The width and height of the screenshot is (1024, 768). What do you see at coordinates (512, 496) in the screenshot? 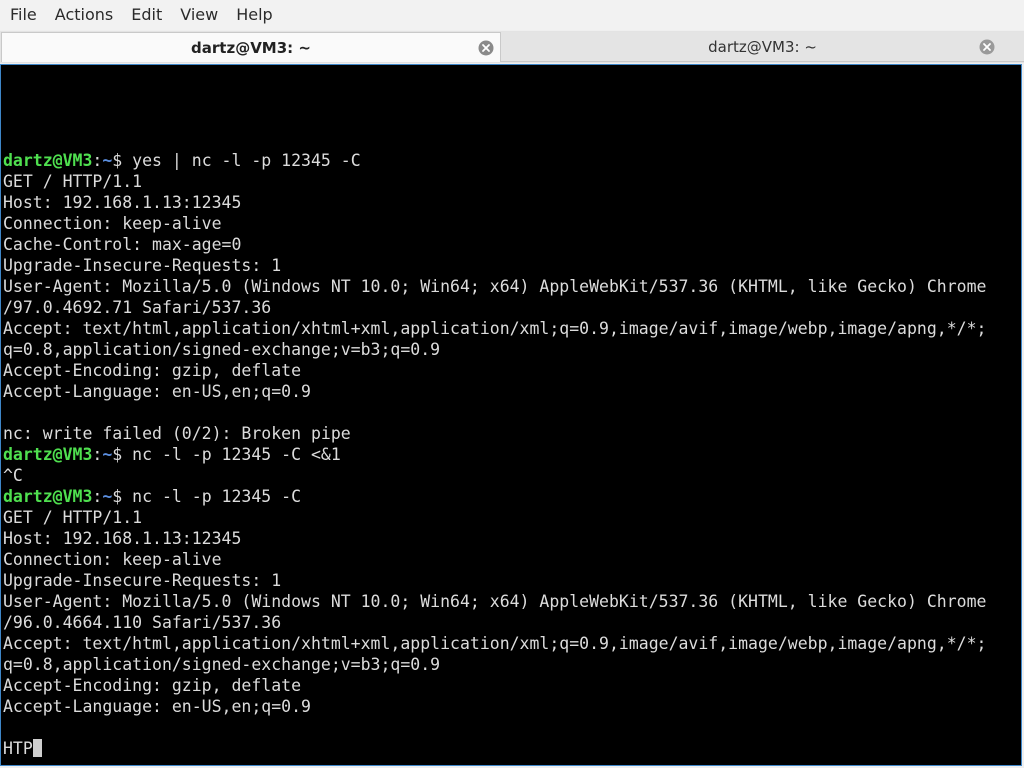
I see `prompt-line: dartz@VM3:~$ nc -l -p 12345 -C` at bounding box center [512, 496].